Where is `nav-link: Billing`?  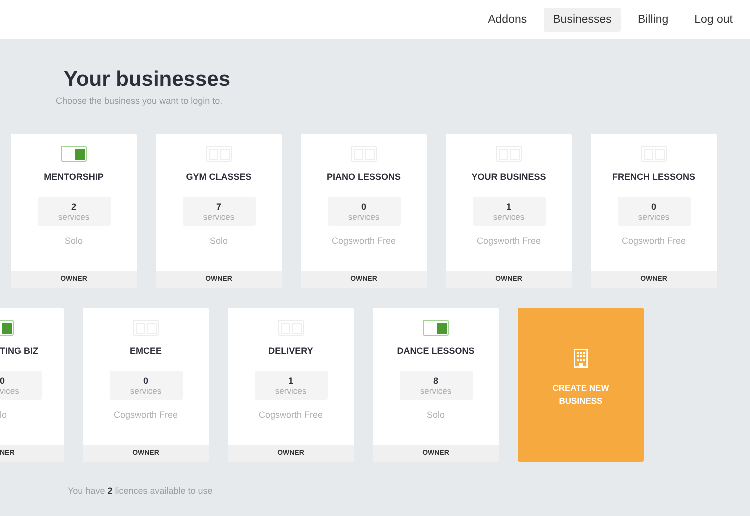 nav-link: Billing is located at coordinates (653, 20).